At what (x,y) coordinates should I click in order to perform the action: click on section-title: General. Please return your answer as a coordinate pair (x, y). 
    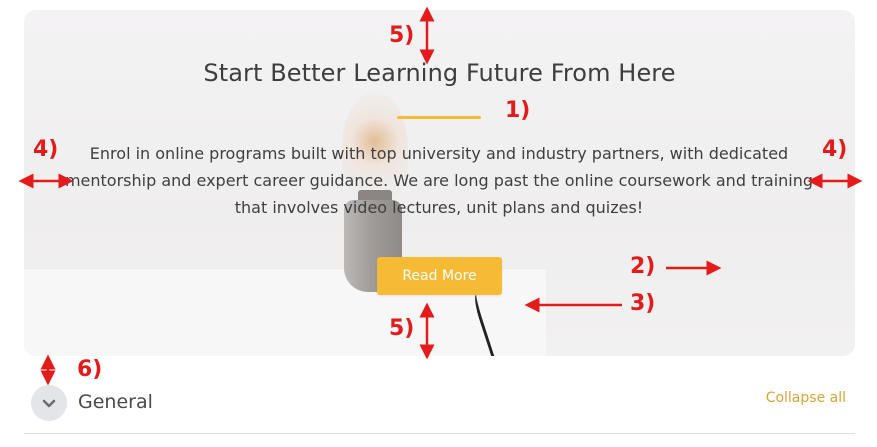
    Looking at the image, I should click on (115, 402).